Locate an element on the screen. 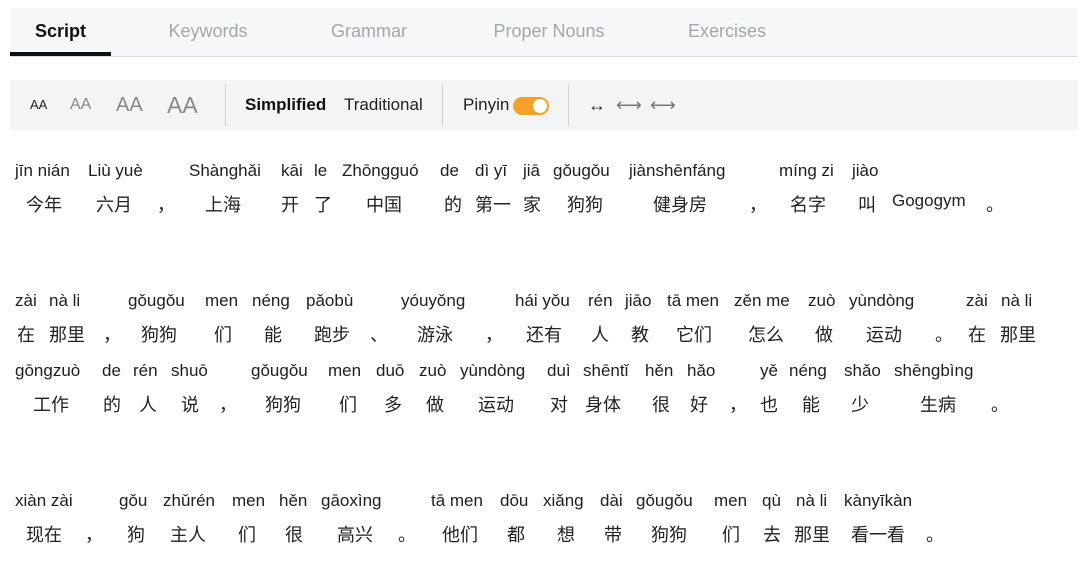 The image size is (1091, 587). tab-grammar: Grammar is located at coordinates (369, 32).